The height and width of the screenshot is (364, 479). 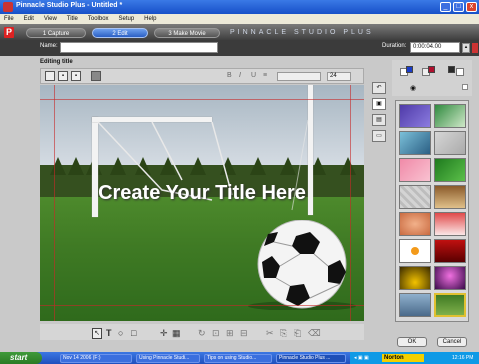 What do you see at coordinates (54, 203) in the screenshot?
I see `safe-area-guide-left` at bounding box center [54, 203].